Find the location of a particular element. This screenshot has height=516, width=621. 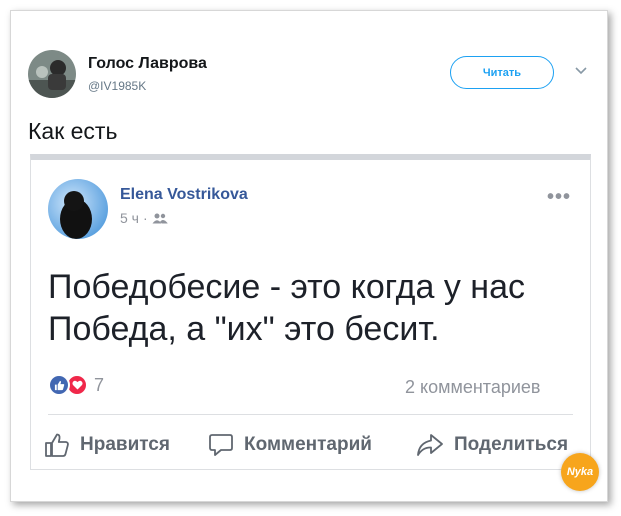

fb-post-meta: 5 ч · is located at coordinates (144, 218).